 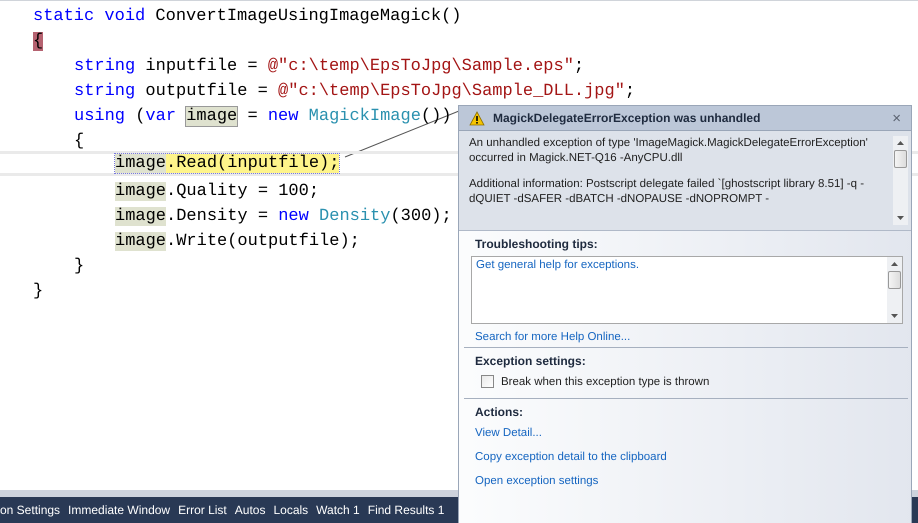 What do you see at coordinates (121, 510) in the screenshot?
I see `tool-window-tab: Immediate Window` at bounding box center [121, 510].